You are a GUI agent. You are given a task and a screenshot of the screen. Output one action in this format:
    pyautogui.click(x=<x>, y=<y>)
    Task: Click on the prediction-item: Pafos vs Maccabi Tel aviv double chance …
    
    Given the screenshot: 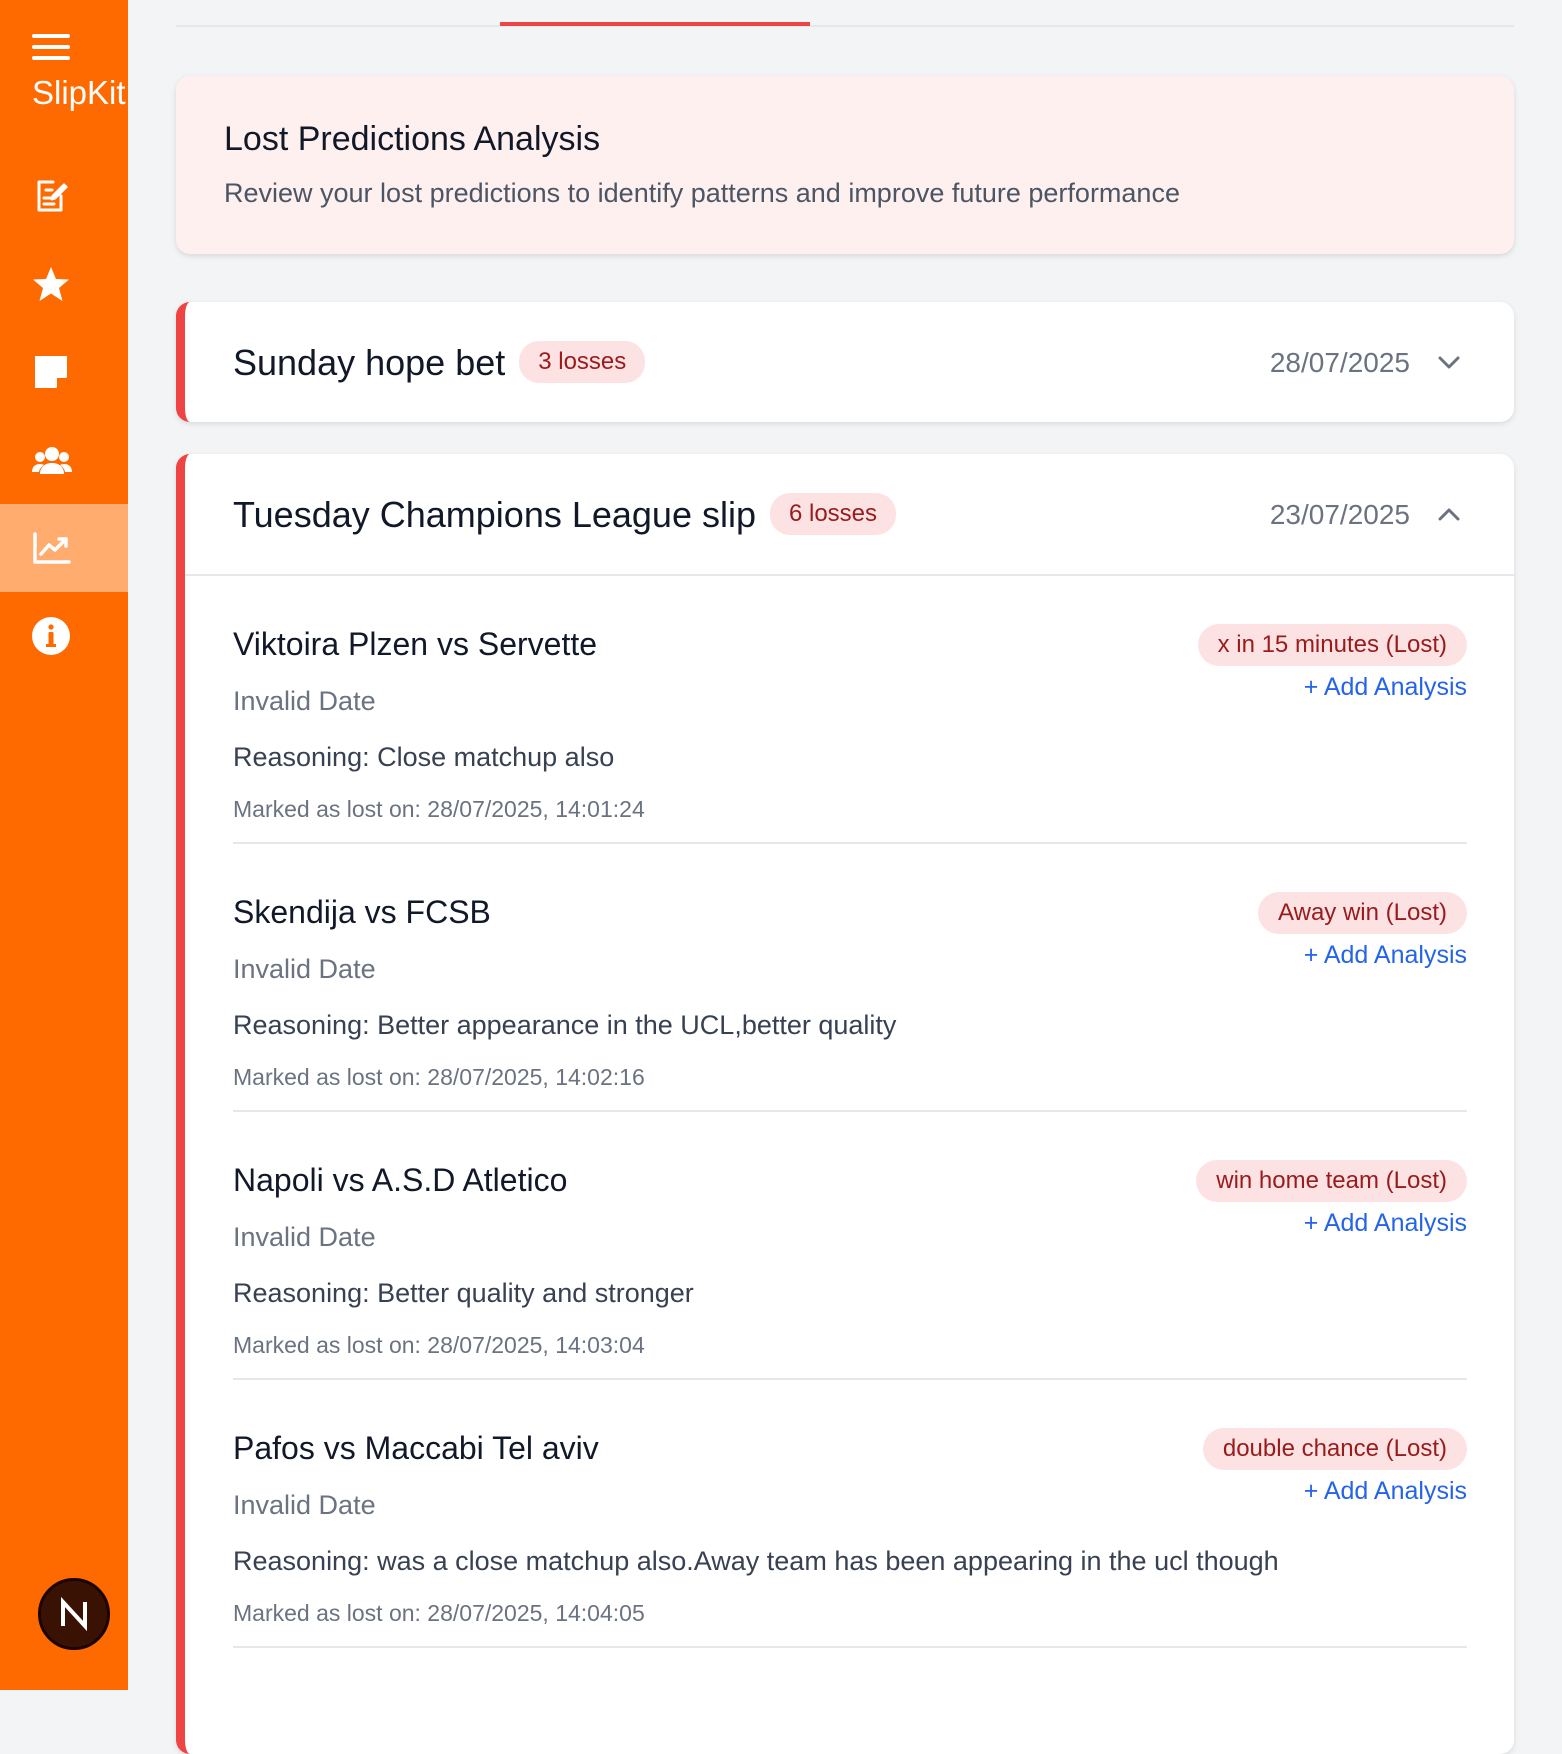 What is the action you would take?
    pyautogui.click(x=850, y=1514)
    